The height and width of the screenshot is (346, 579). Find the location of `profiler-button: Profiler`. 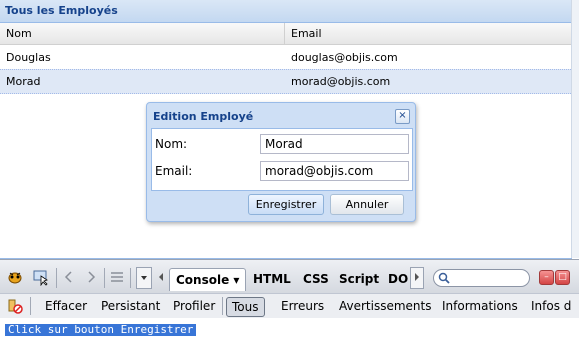

profiler-button: Profiler is located at coordinates (194, 306).